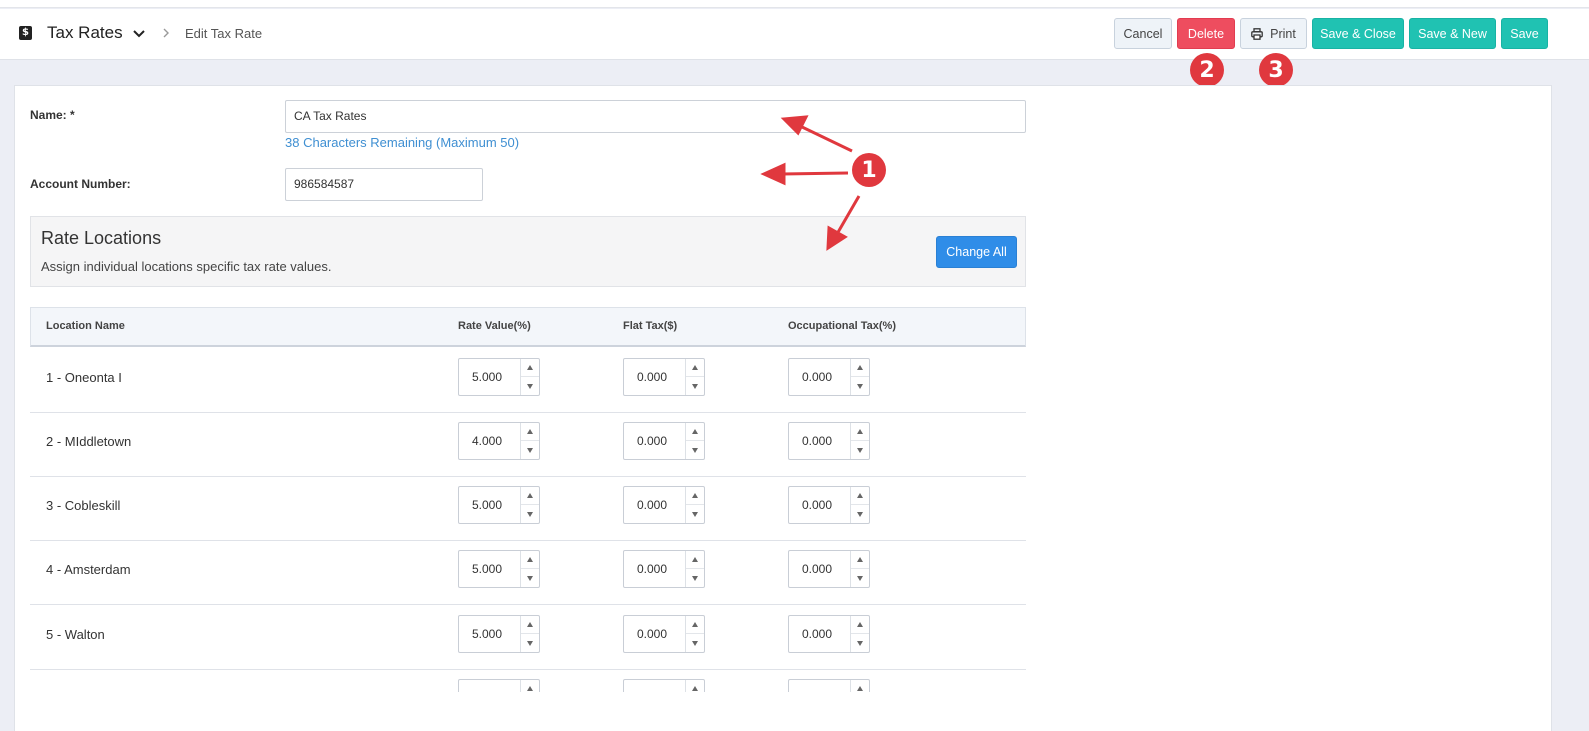 This screenshot has width=1589, height=731. What do you see at coordinates (650, 326) in the screenshot?
I see `column-header-flat: Flat Tax($)` at bounding box center [650, 326].